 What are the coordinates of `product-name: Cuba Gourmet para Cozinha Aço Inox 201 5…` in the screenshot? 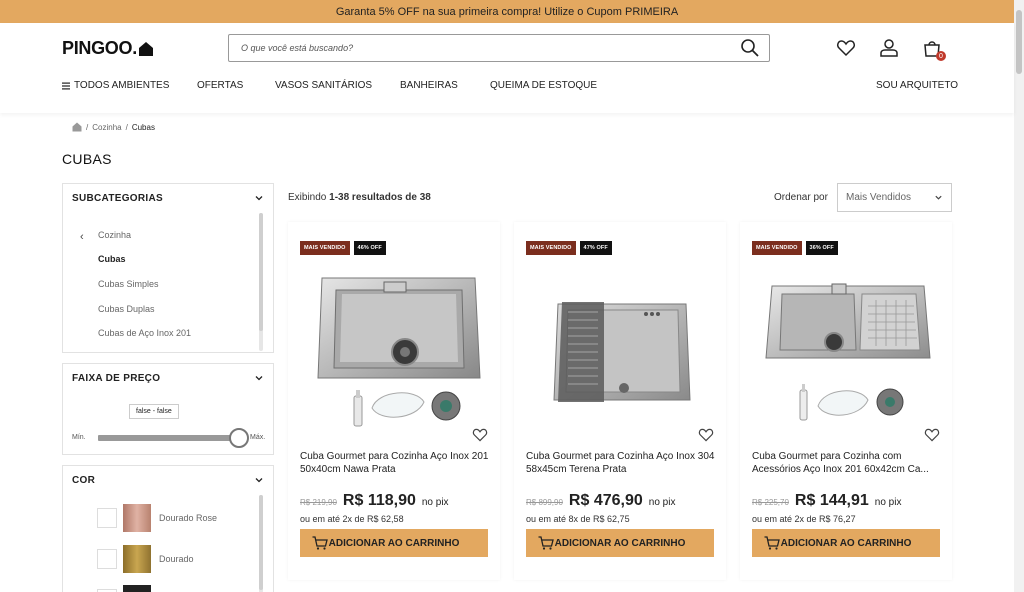 It's located at (395, 463).